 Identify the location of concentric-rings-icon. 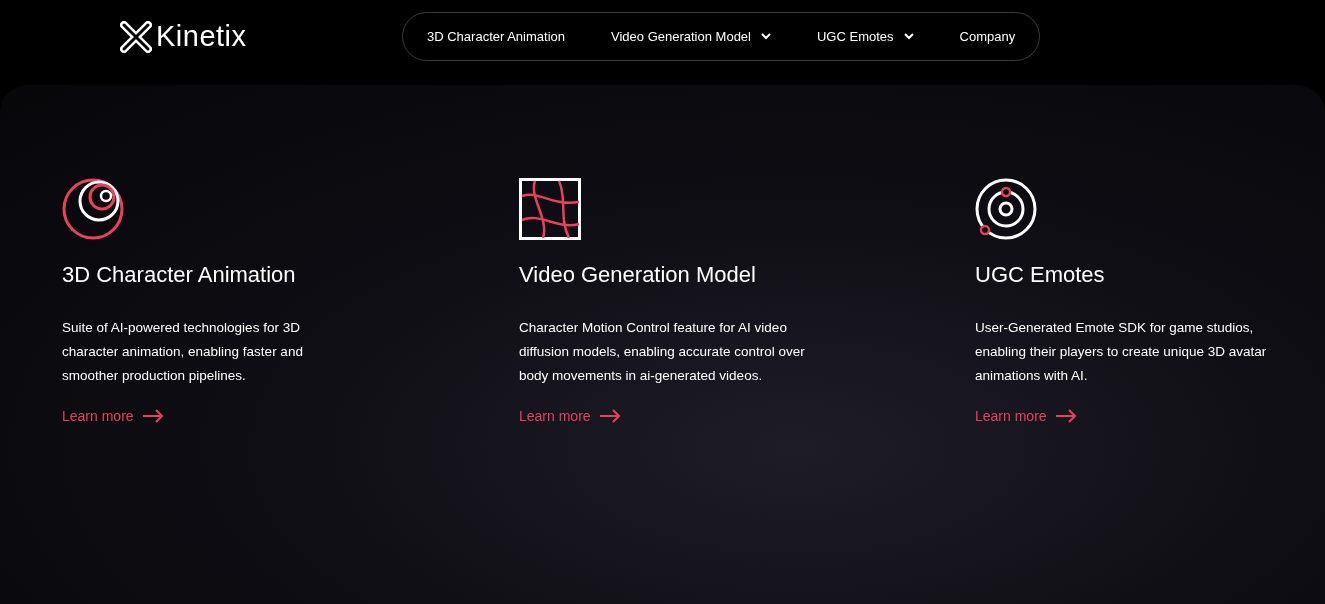
(93, 209).